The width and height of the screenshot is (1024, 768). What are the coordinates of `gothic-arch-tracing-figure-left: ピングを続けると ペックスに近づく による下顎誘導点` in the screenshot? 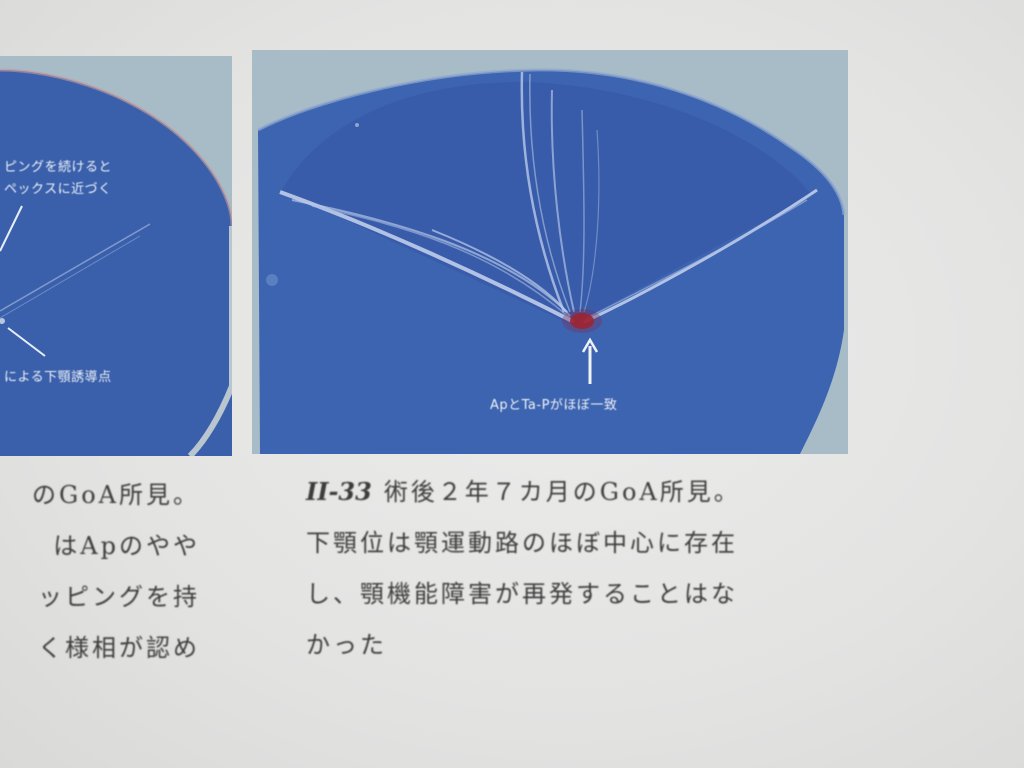 It's located at (116, 256).